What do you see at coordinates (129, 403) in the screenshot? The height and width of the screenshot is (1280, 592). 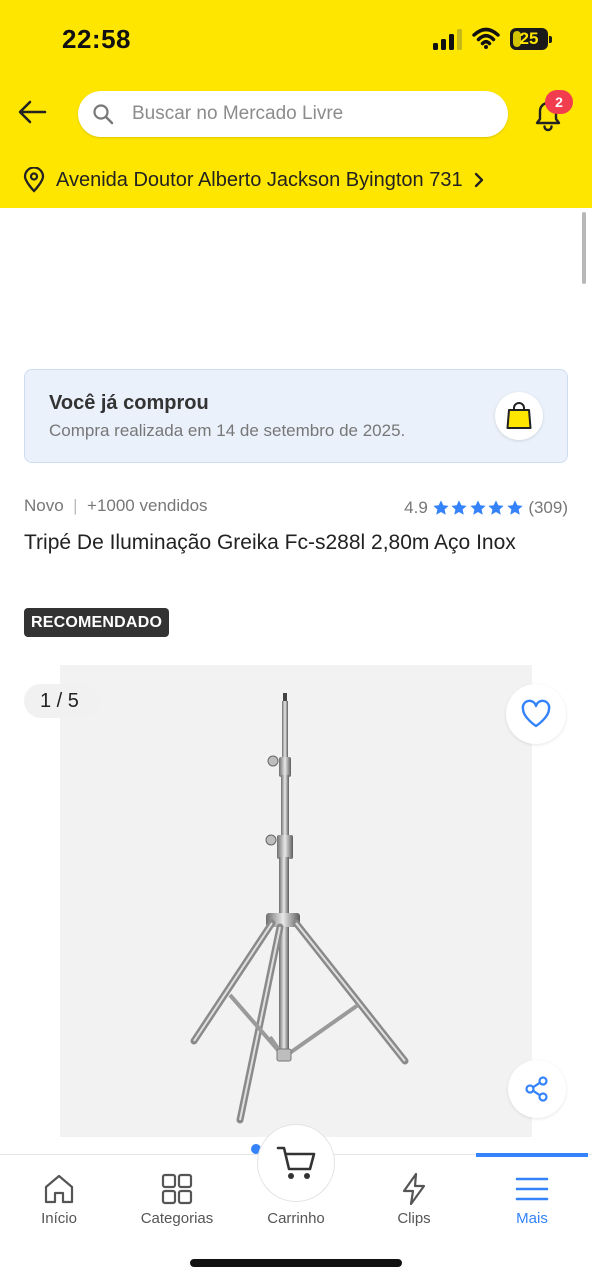 I see `purchase-title: Você já comprou` at bounding box center [129, 403].